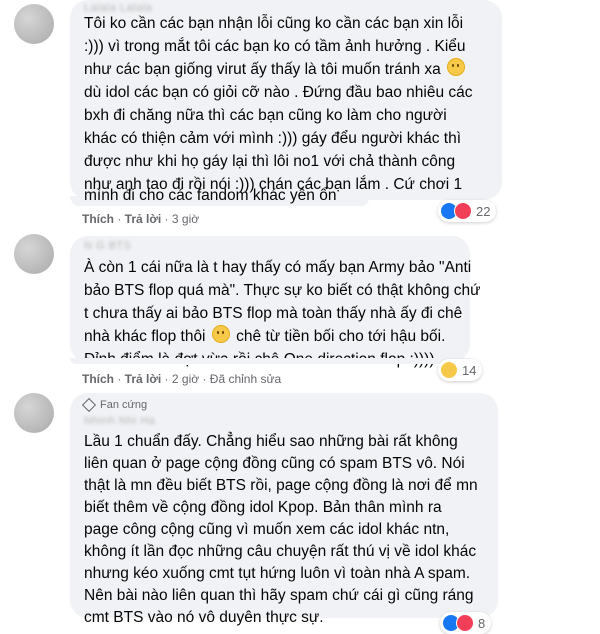 Image resolution: width=600 pixels, height=634 pixels. Describe the element at coordinates (456, 67) in the screenshot. I see `smile-emoji-icon` at that location.